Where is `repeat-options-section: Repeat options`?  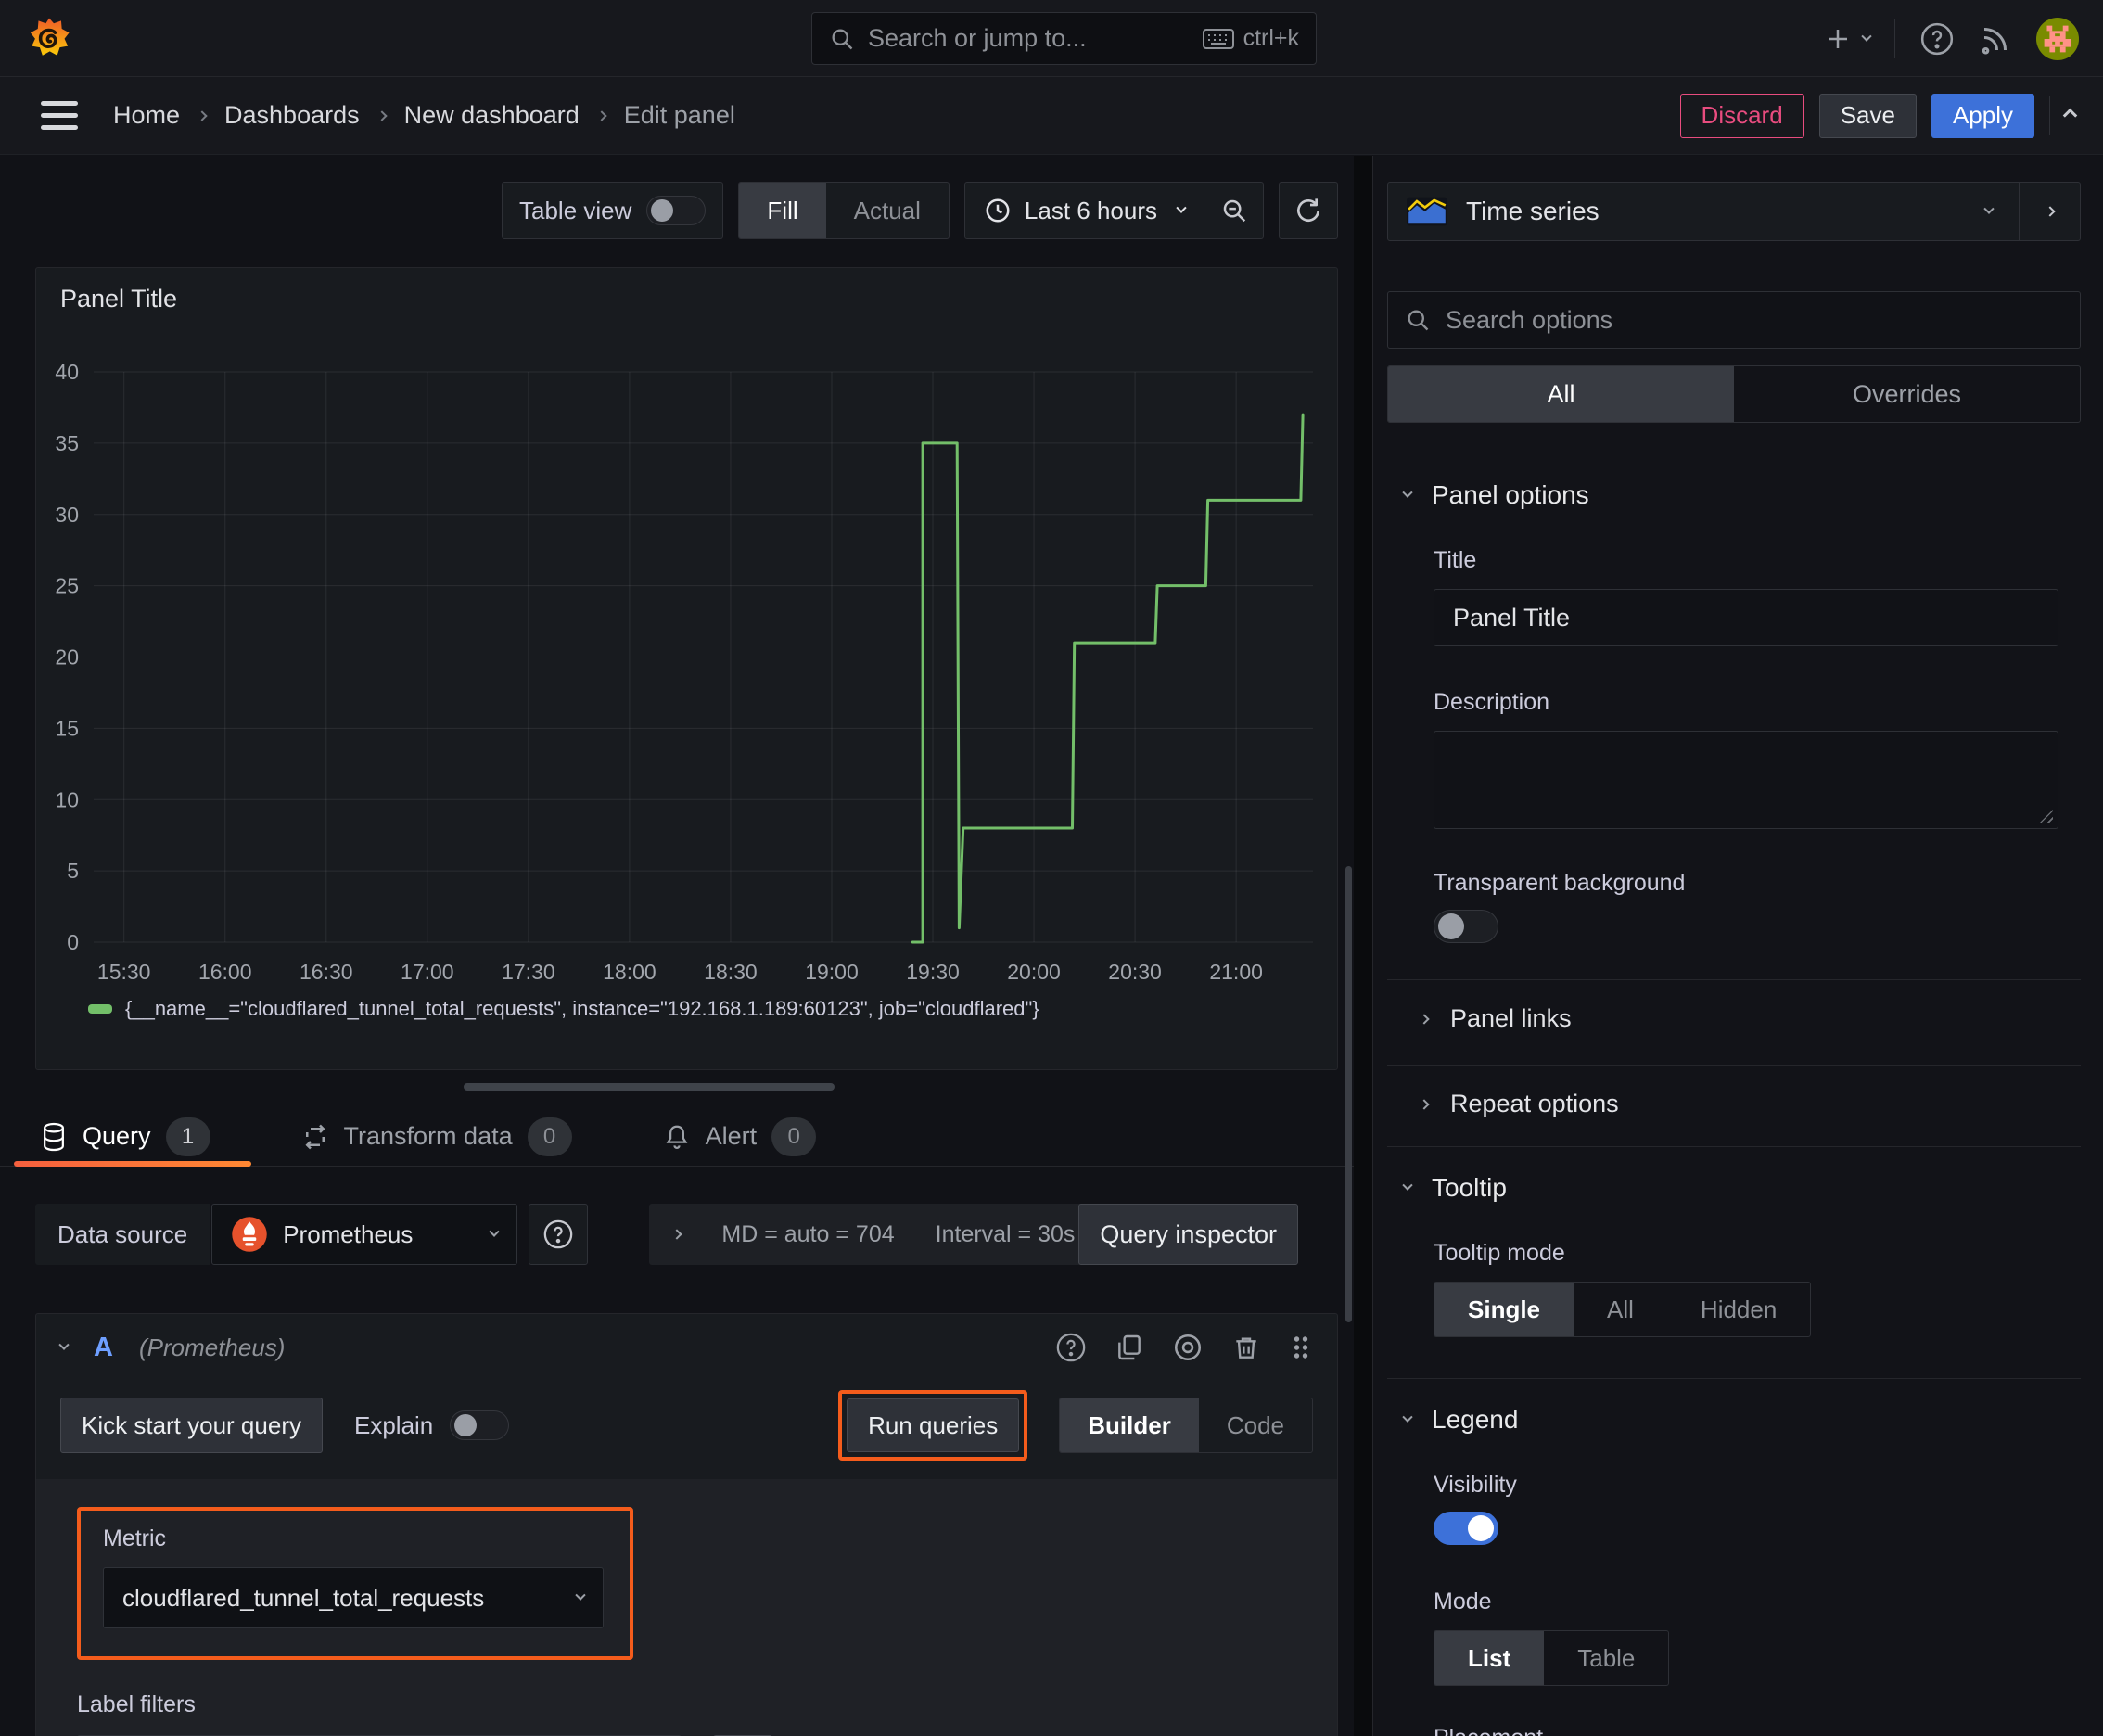 repeat-options-section: Repeat options is located at coordinates (1734, 1092).